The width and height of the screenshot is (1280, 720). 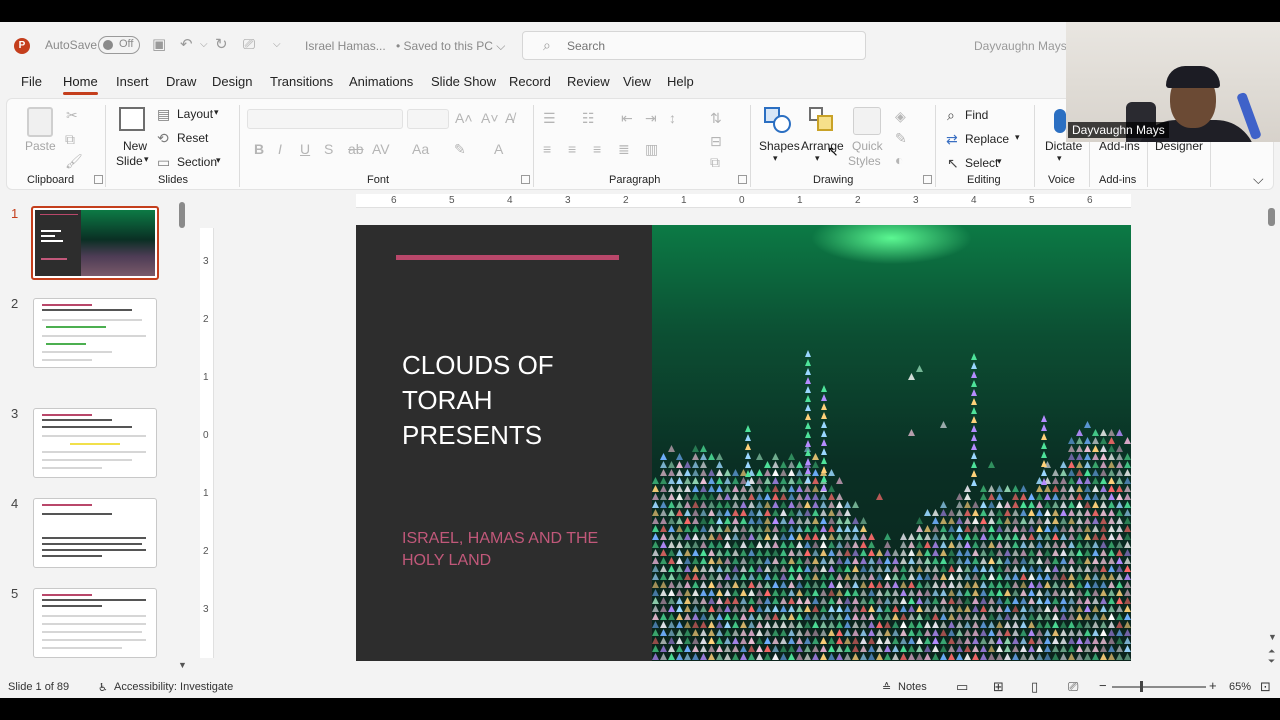 What do you see at coordinates (72, 115) in the screenshot?
I see `cut-icon: ✂` at bounding box center [72, 115].